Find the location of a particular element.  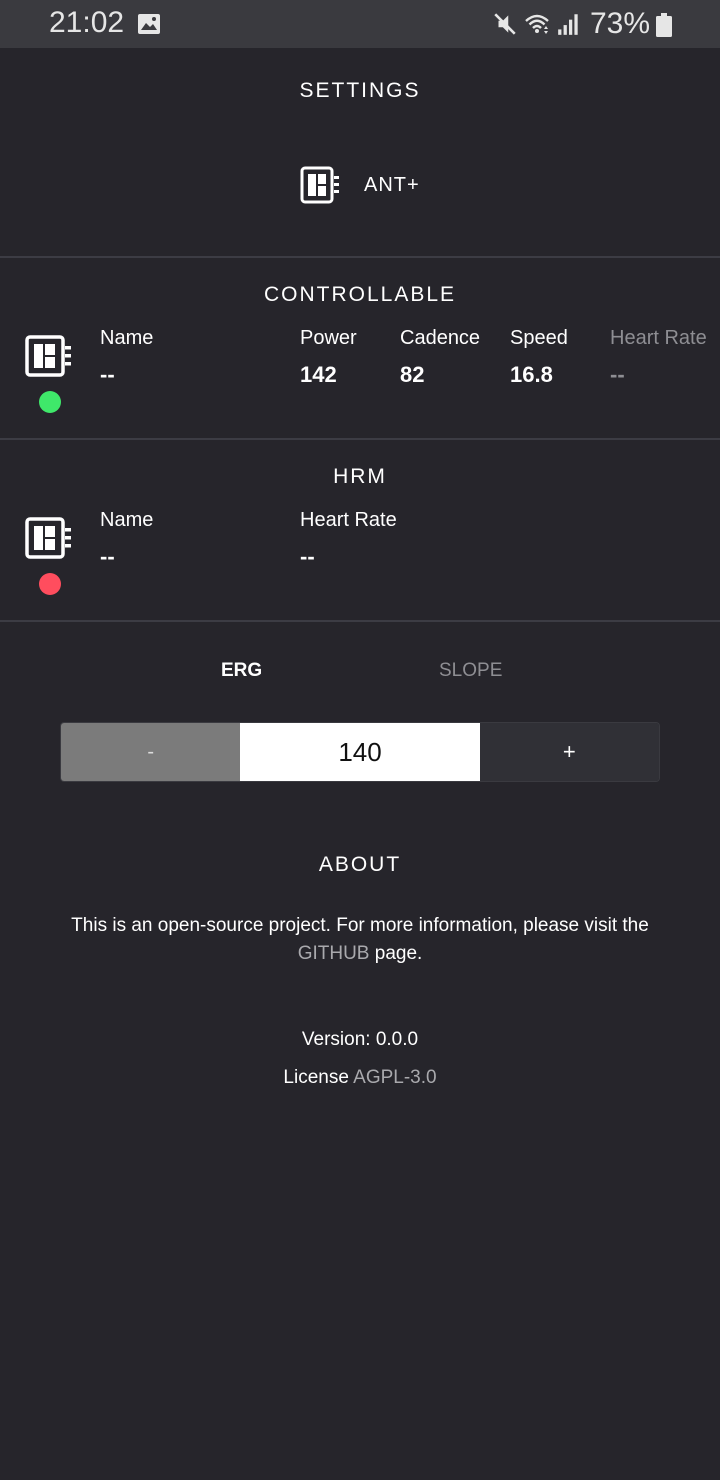

status-time: 21:02 is located at coordinates (87, 22).